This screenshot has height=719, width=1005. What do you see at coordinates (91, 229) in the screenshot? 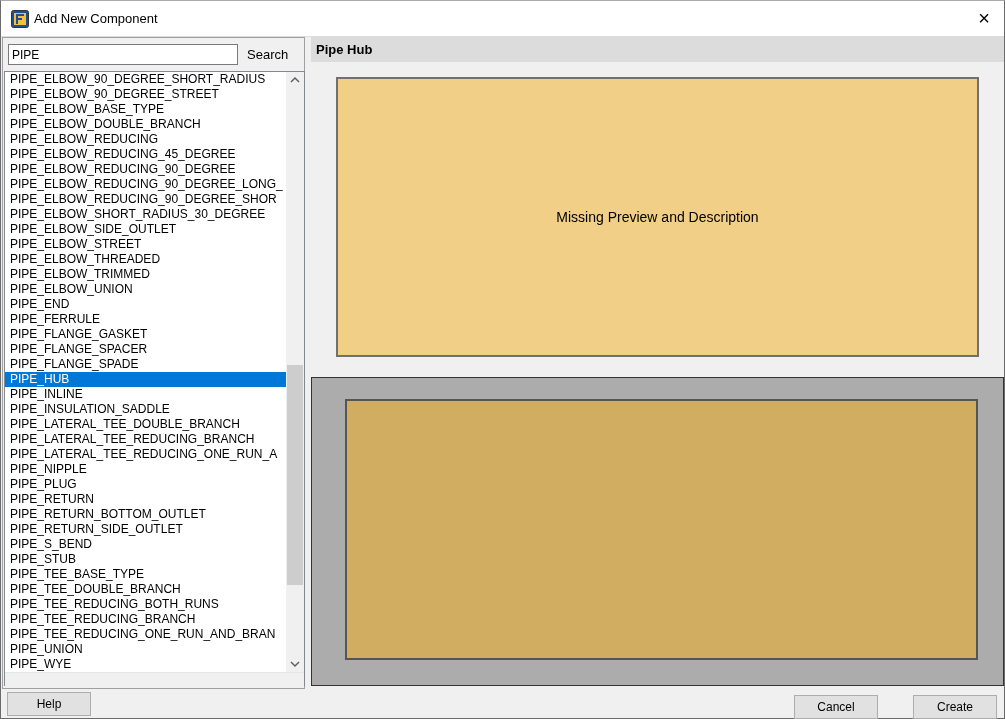
I see `list-item: PIPE_ELBOW_SIDE_OUTLET` at bounding box center [91, 229].